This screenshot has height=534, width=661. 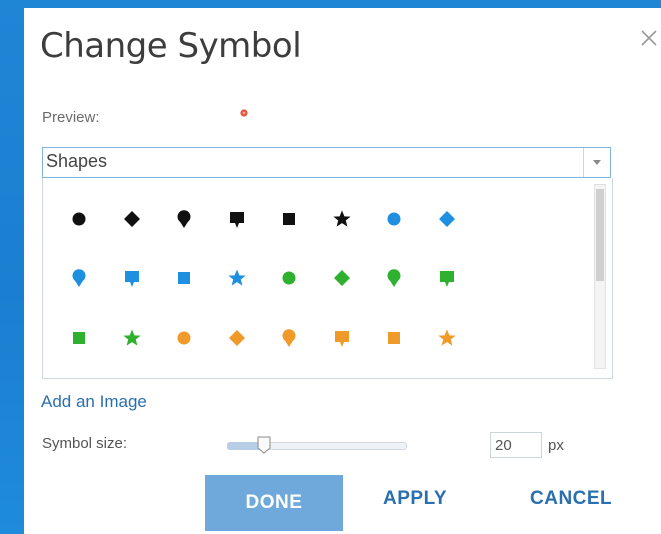 What do you see at coordinates (317, 446) in the screenshot?
I see `symbol-size-slider` at bounding box center [317, 446].